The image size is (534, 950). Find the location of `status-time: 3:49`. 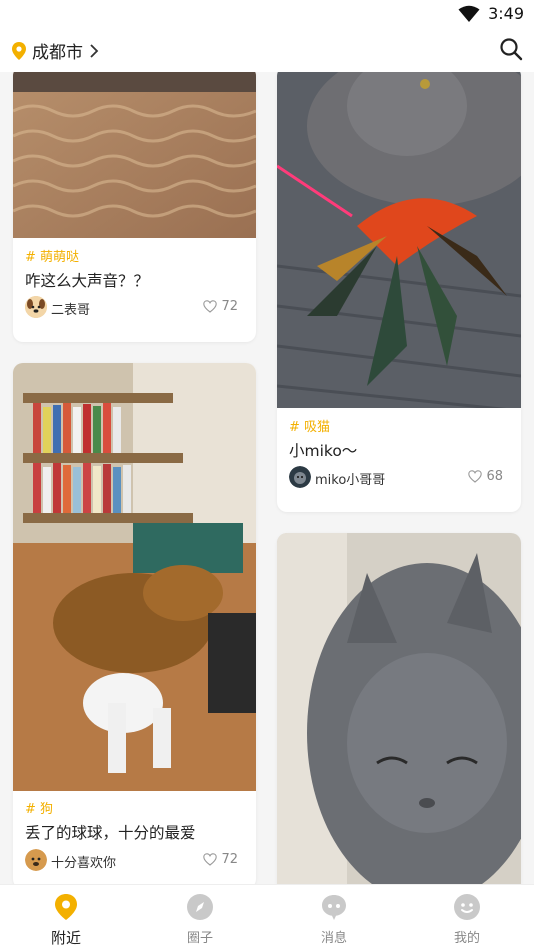

status-time: 3:49 is located at coordinates (506, 13).